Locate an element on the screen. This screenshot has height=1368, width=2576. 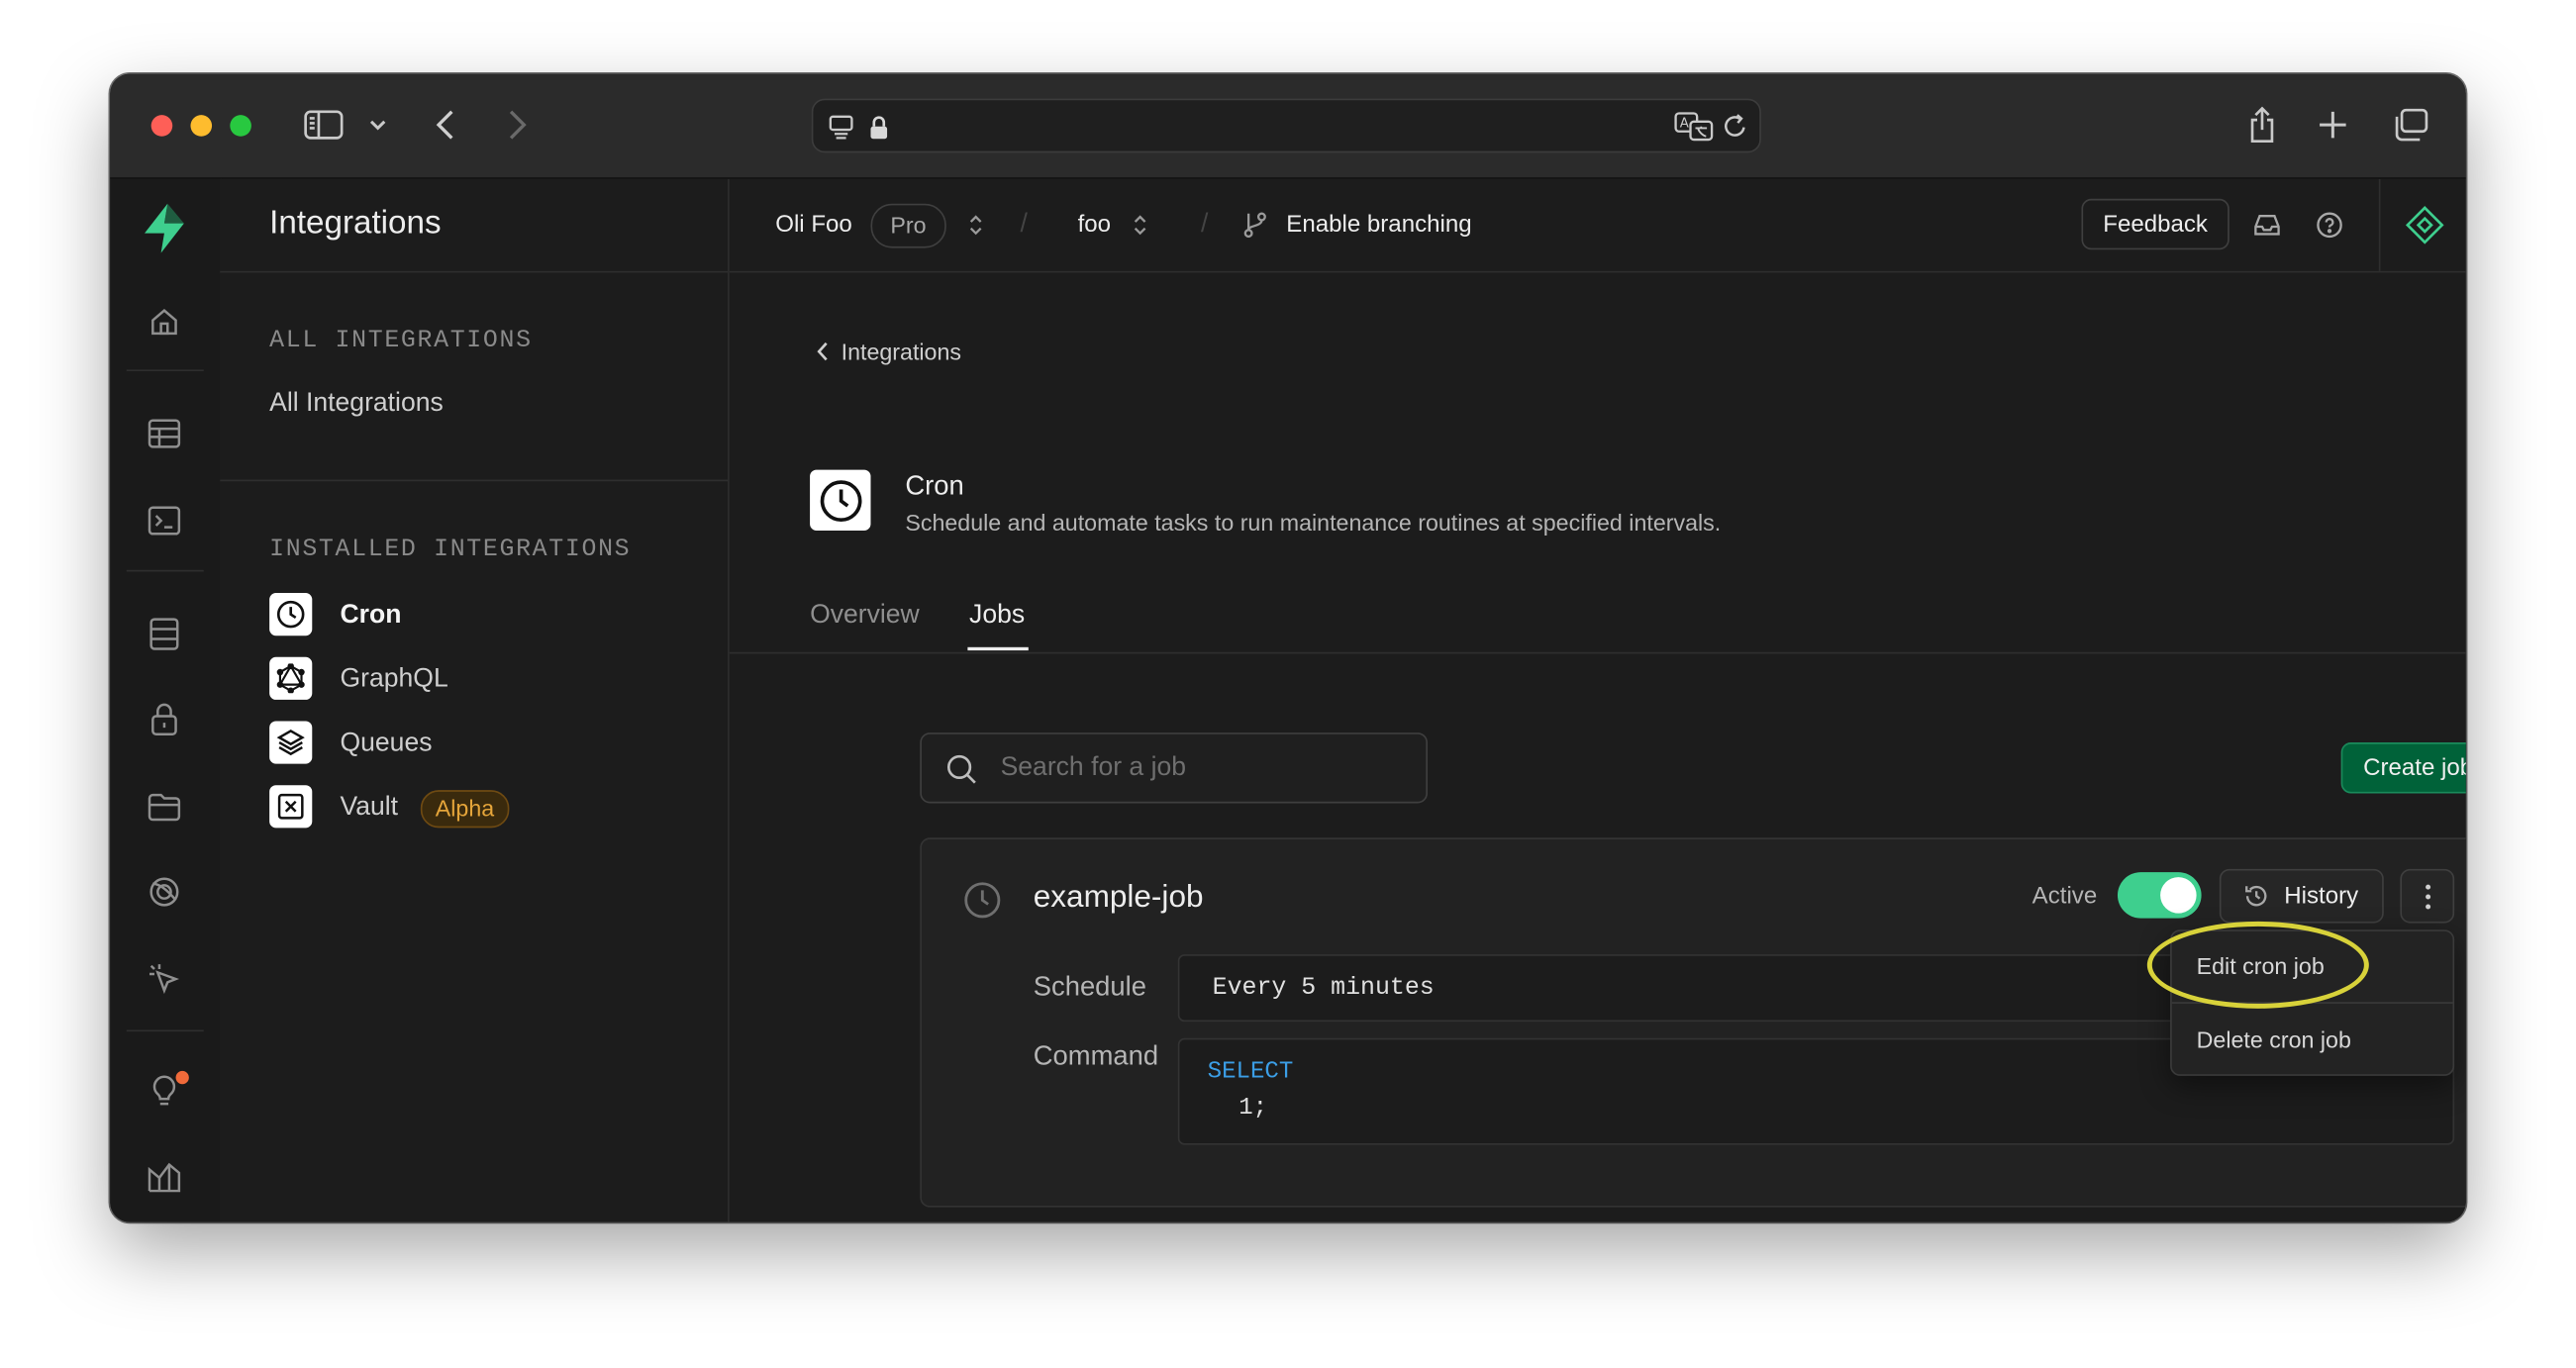
sidebar-icon is located at coordinates (323, 126).